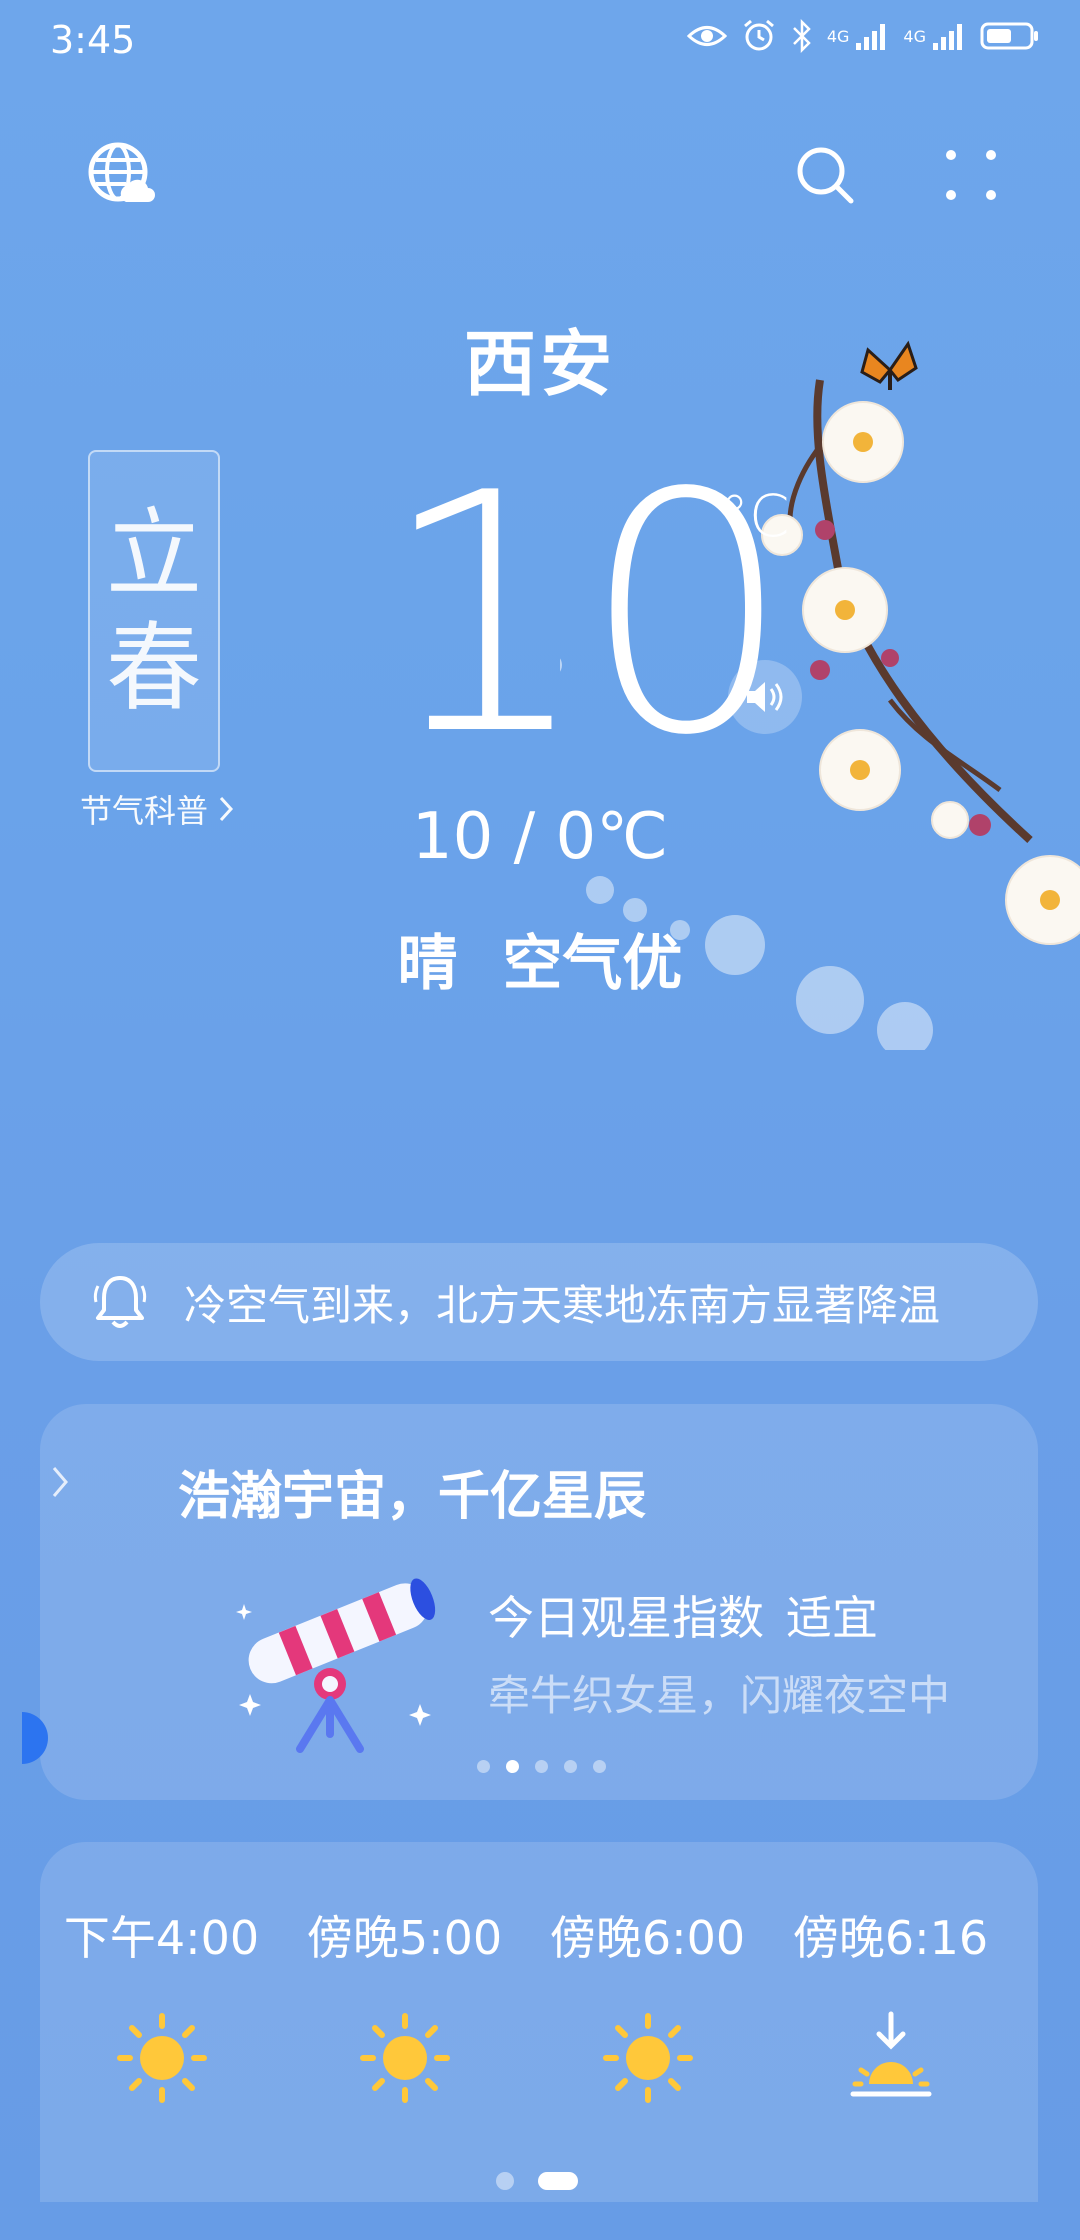 The image size is (1080, 2240). I want to click on bell-icon, so click(120, 1302).